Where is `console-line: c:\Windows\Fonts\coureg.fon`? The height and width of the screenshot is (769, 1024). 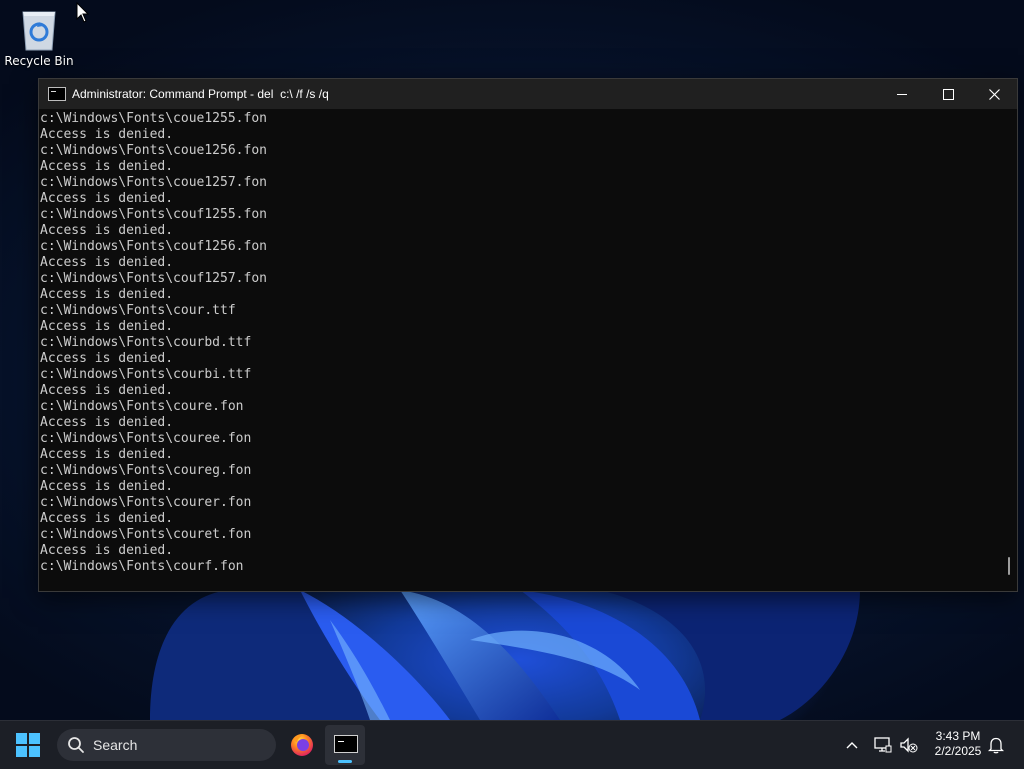 console-line: c:\Windows\Fonts\coureg.fon is located at coordinates (146, 470).